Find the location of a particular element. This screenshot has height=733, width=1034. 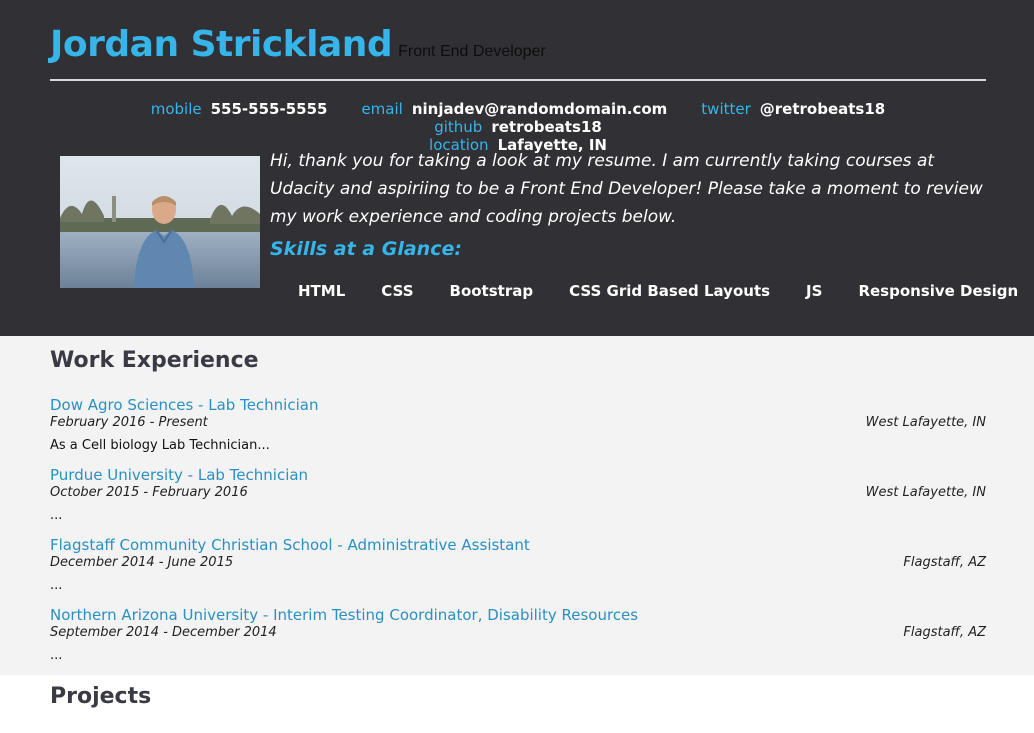

header-divider is located at coordinates (518, 80).